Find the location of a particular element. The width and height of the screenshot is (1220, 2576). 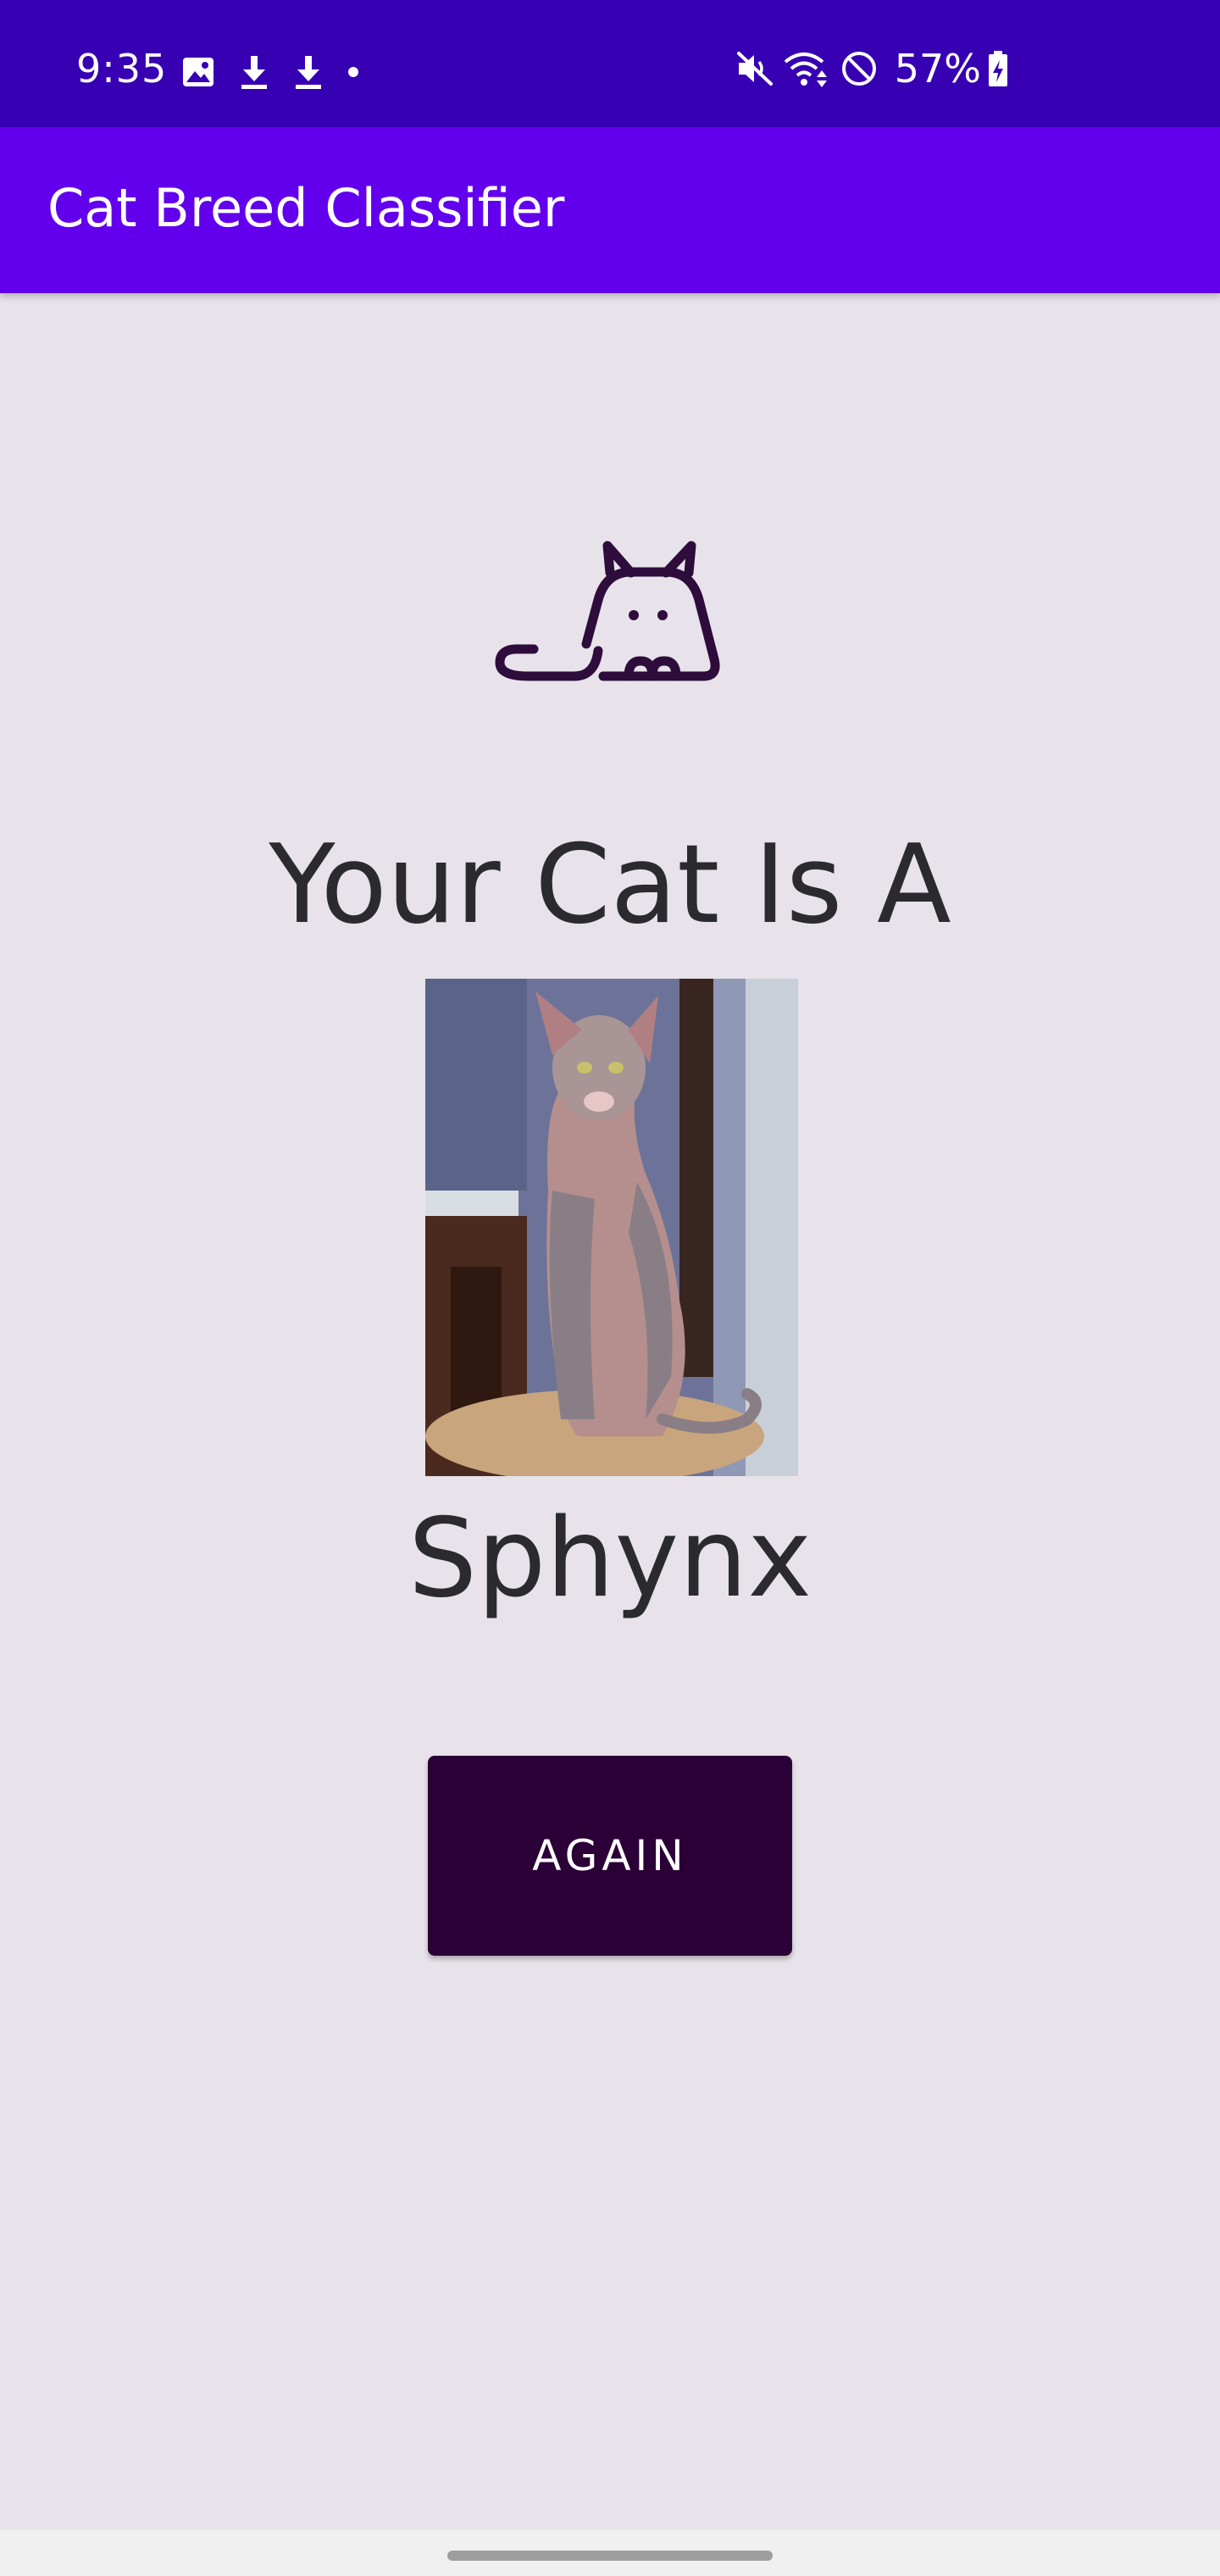

battery-charging-icon is located at coordinates (998, 68).